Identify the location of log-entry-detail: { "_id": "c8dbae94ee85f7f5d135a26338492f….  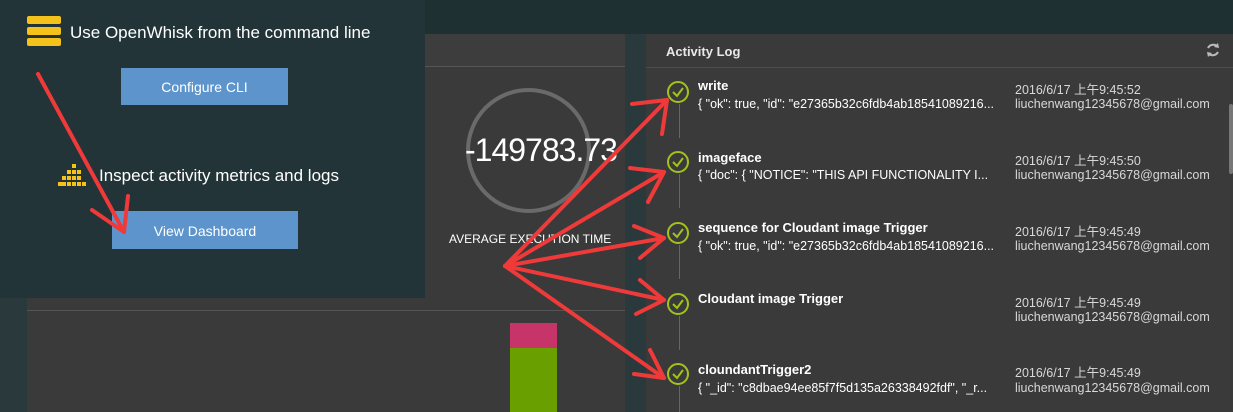
(843, 388).